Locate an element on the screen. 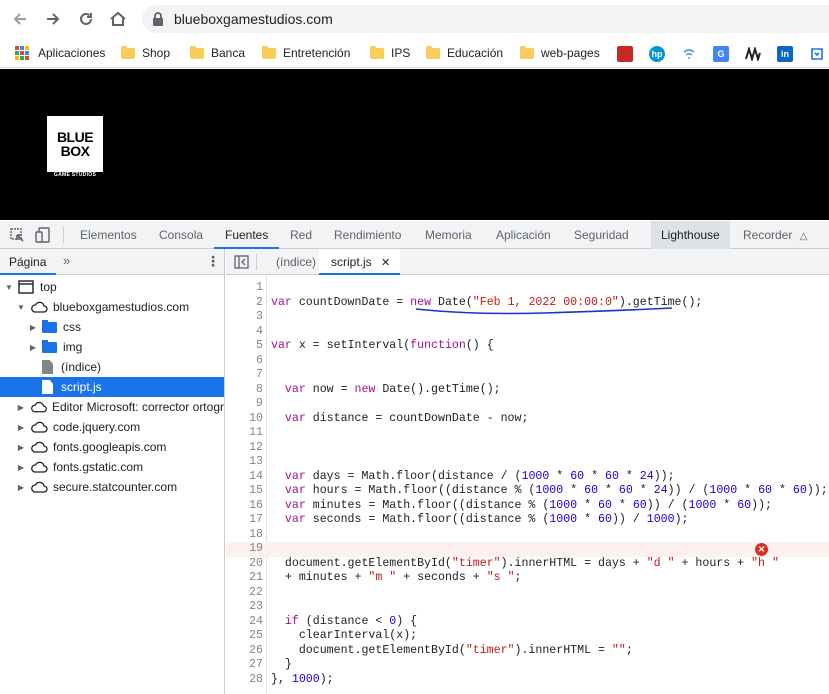  line-number: 3 is located at coordinates (244, 317).